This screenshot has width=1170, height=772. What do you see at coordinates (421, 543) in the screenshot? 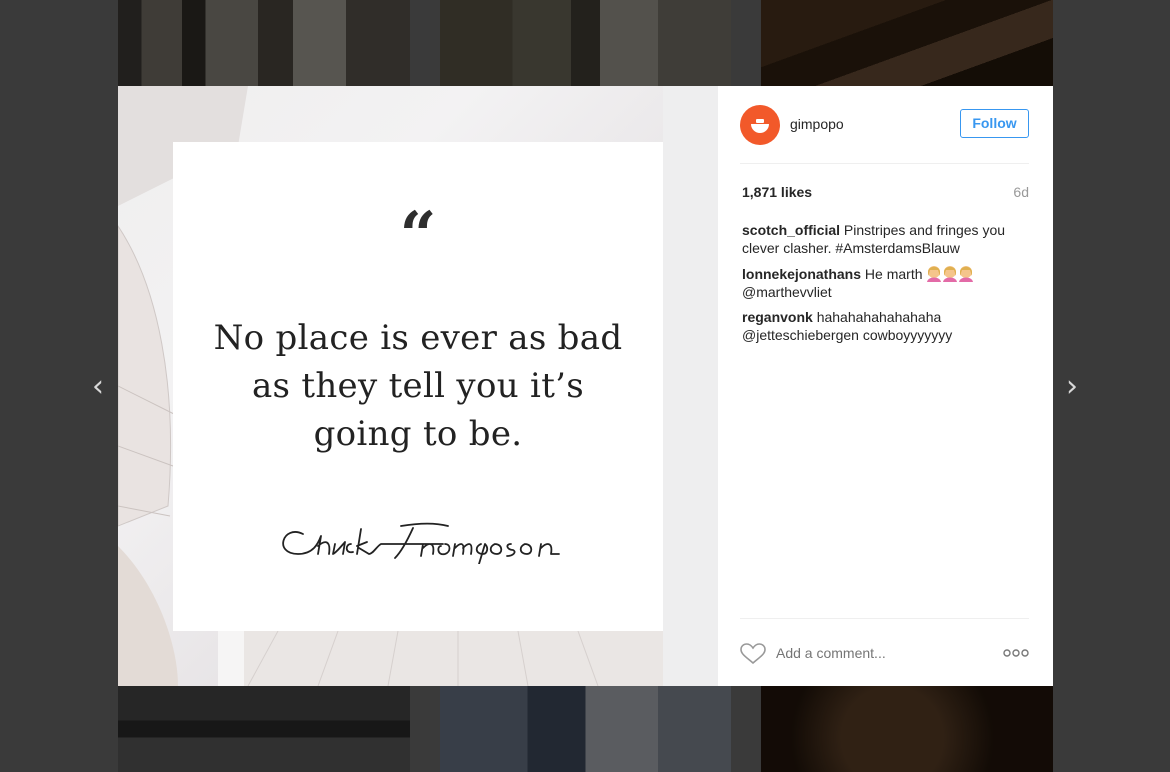
I see `signature` at bounding box center [421, 543].